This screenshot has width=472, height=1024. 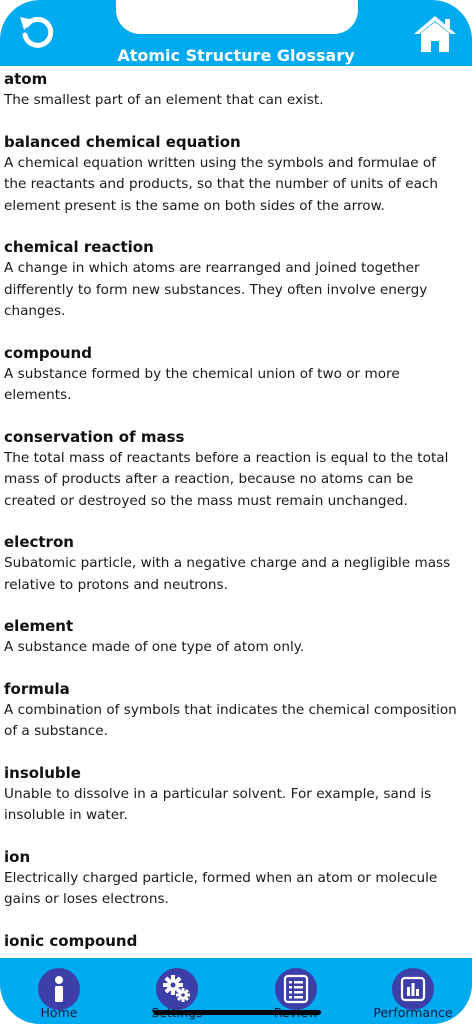 I want to click on device-notch, so click(x=237, y=17).